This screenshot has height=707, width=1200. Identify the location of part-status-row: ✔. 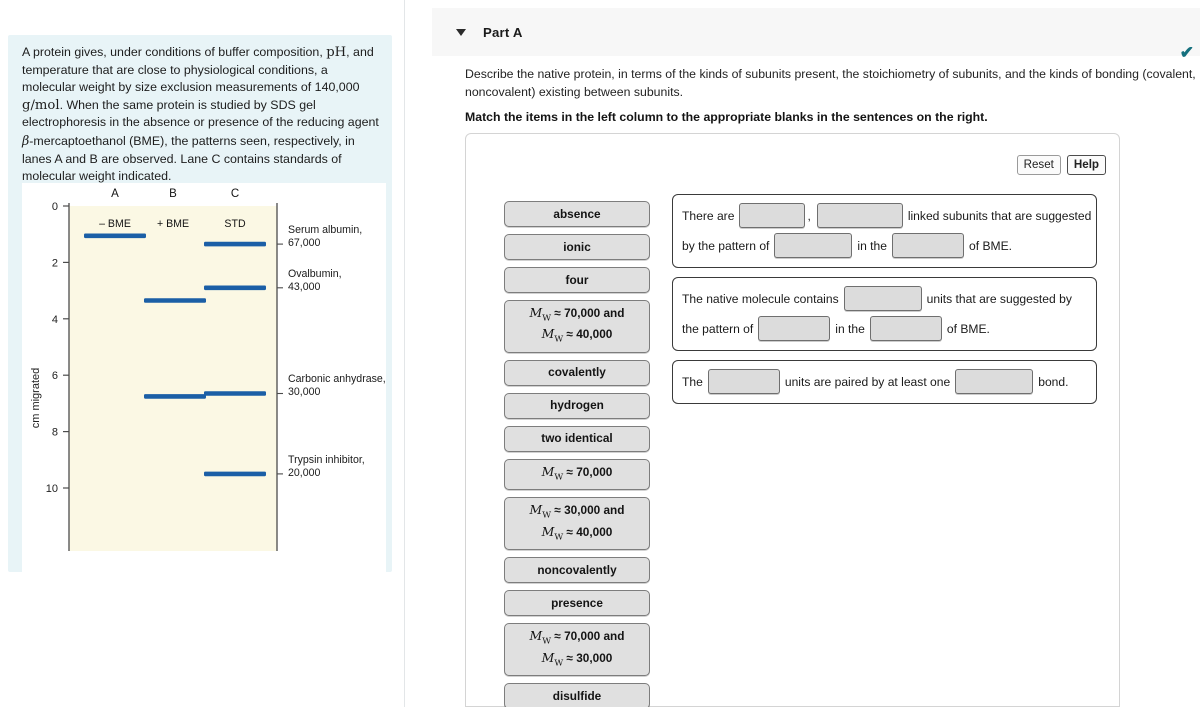
(816, 55).